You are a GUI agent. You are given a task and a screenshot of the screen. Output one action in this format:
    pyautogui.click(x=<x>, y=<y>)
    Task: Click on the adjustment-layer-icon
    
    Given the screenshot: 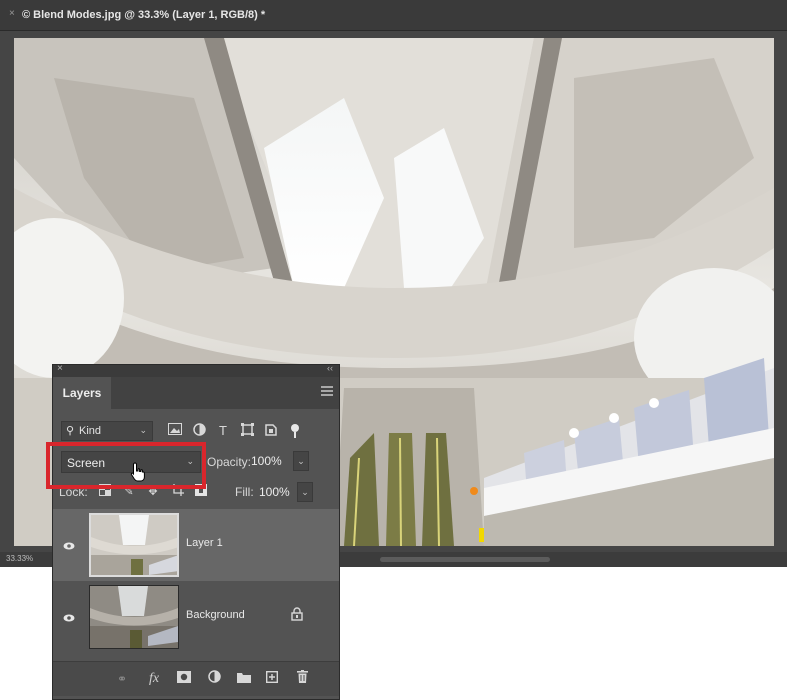 What is the action you would take?
    pyautogui.click(x=214, y=679)
    